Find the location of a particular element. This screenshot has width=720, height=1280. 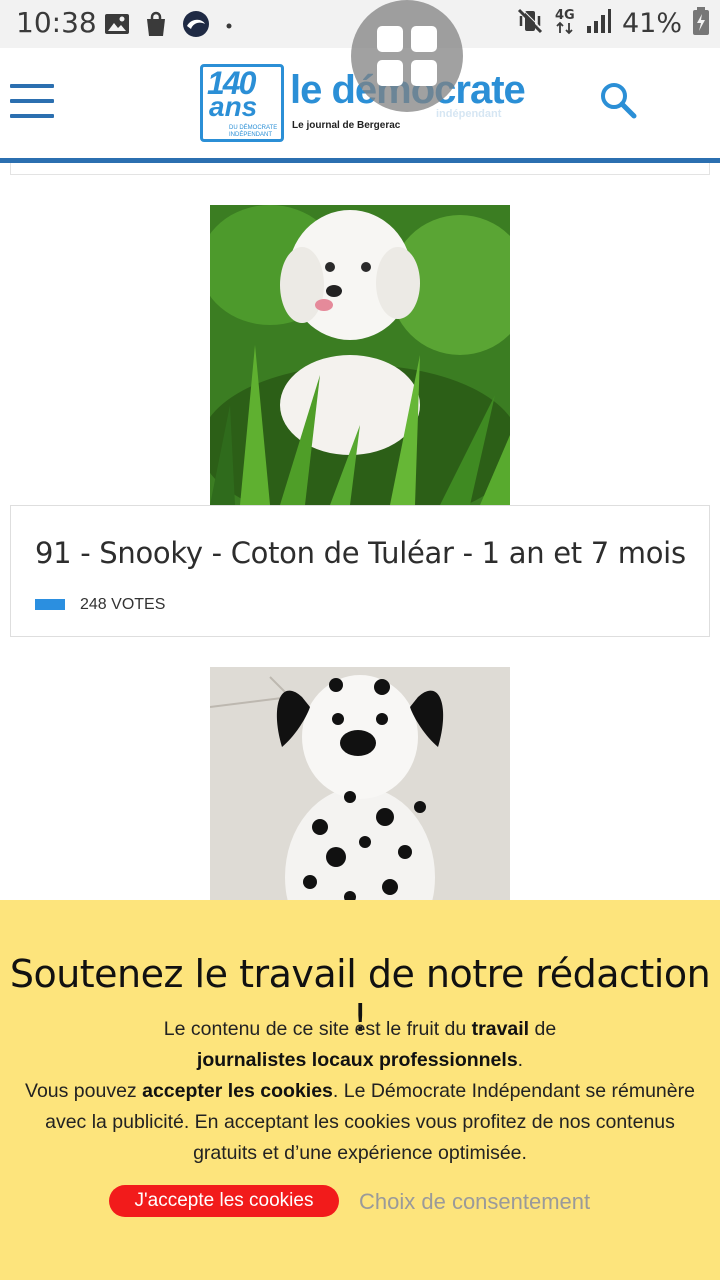

search-button is located at coordinates (618, 100).